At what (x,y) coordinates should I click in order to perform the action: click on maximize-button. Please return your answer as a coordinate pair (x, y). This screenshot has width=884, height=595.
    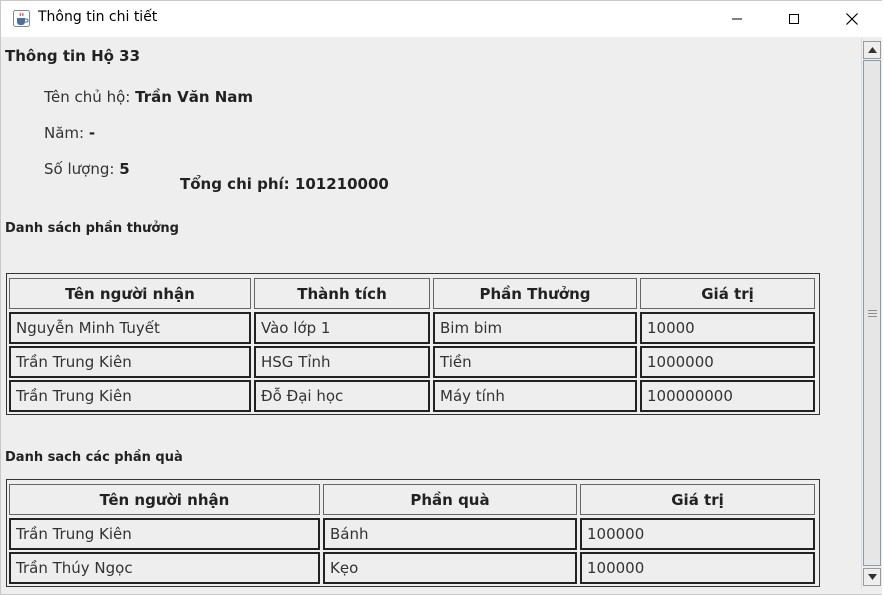
    Looking at the image, I should click on (794, 19).